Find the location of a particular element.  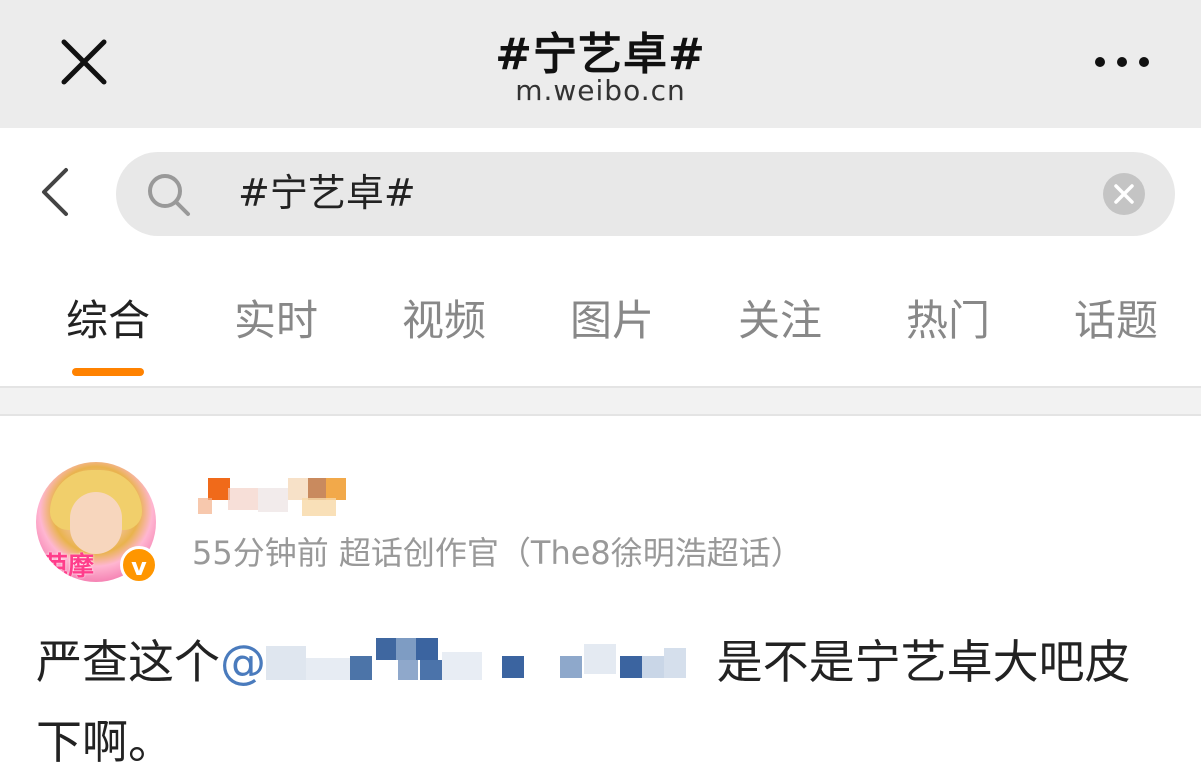

username-redacted is located at coordinates (272, 496).